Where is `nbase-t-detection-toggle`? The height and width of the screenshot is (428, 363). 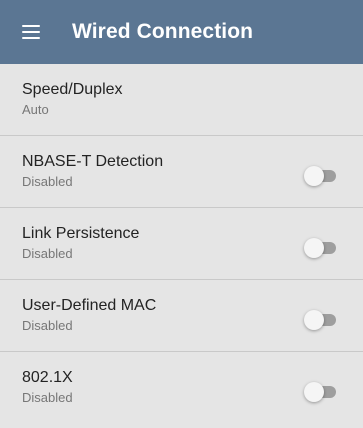
nbase-t-detection-toggle is located at coordinates (321, 176).